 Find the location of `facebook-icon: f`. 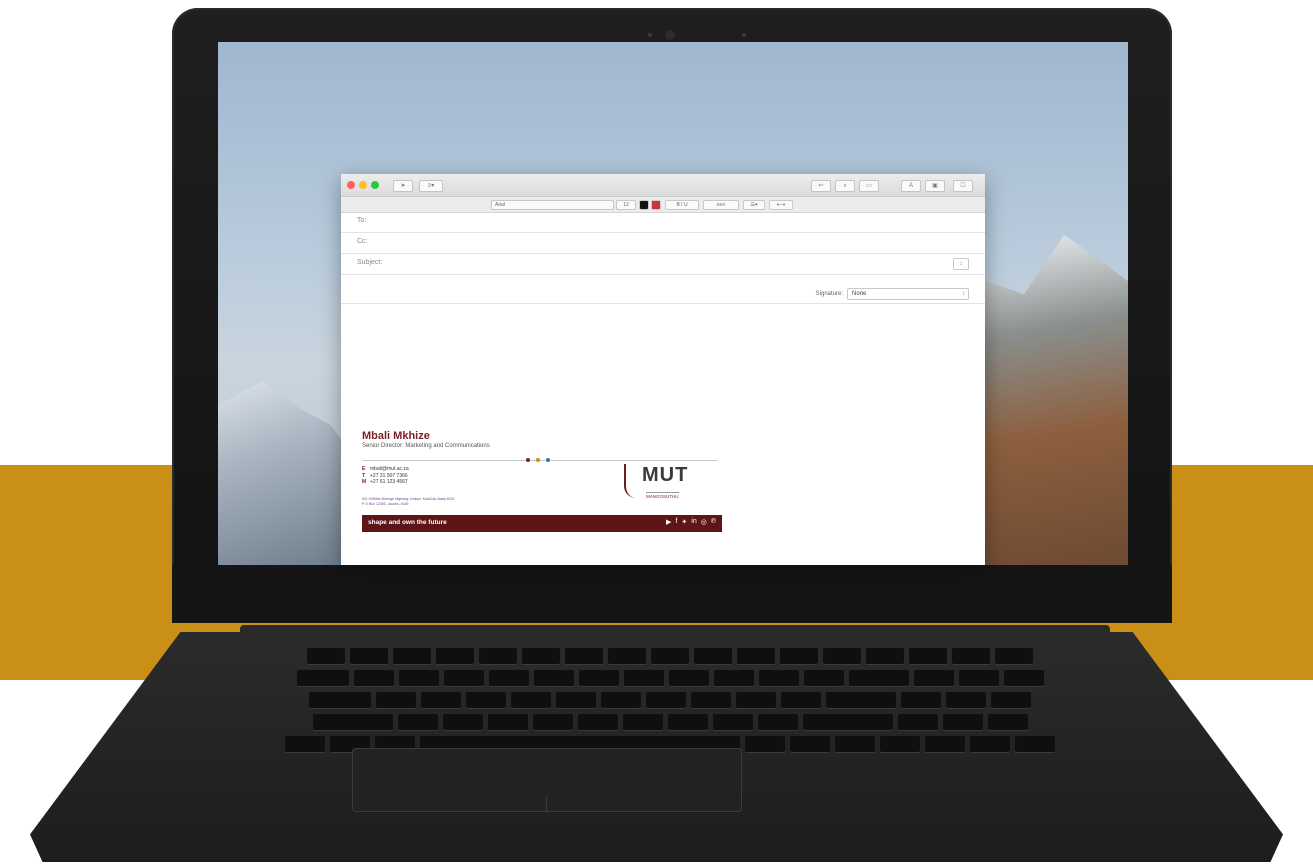

facebook-icon: f is located at coordinates (676, 522).